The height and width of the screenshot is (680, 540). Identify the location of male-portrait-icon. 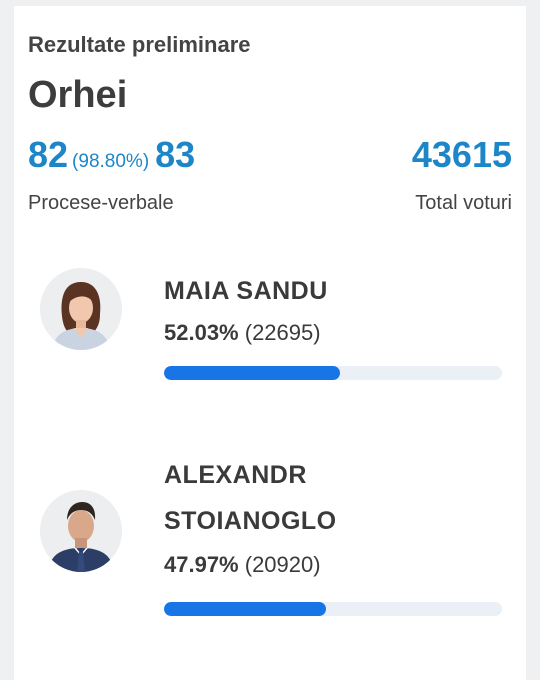
(81, 531).